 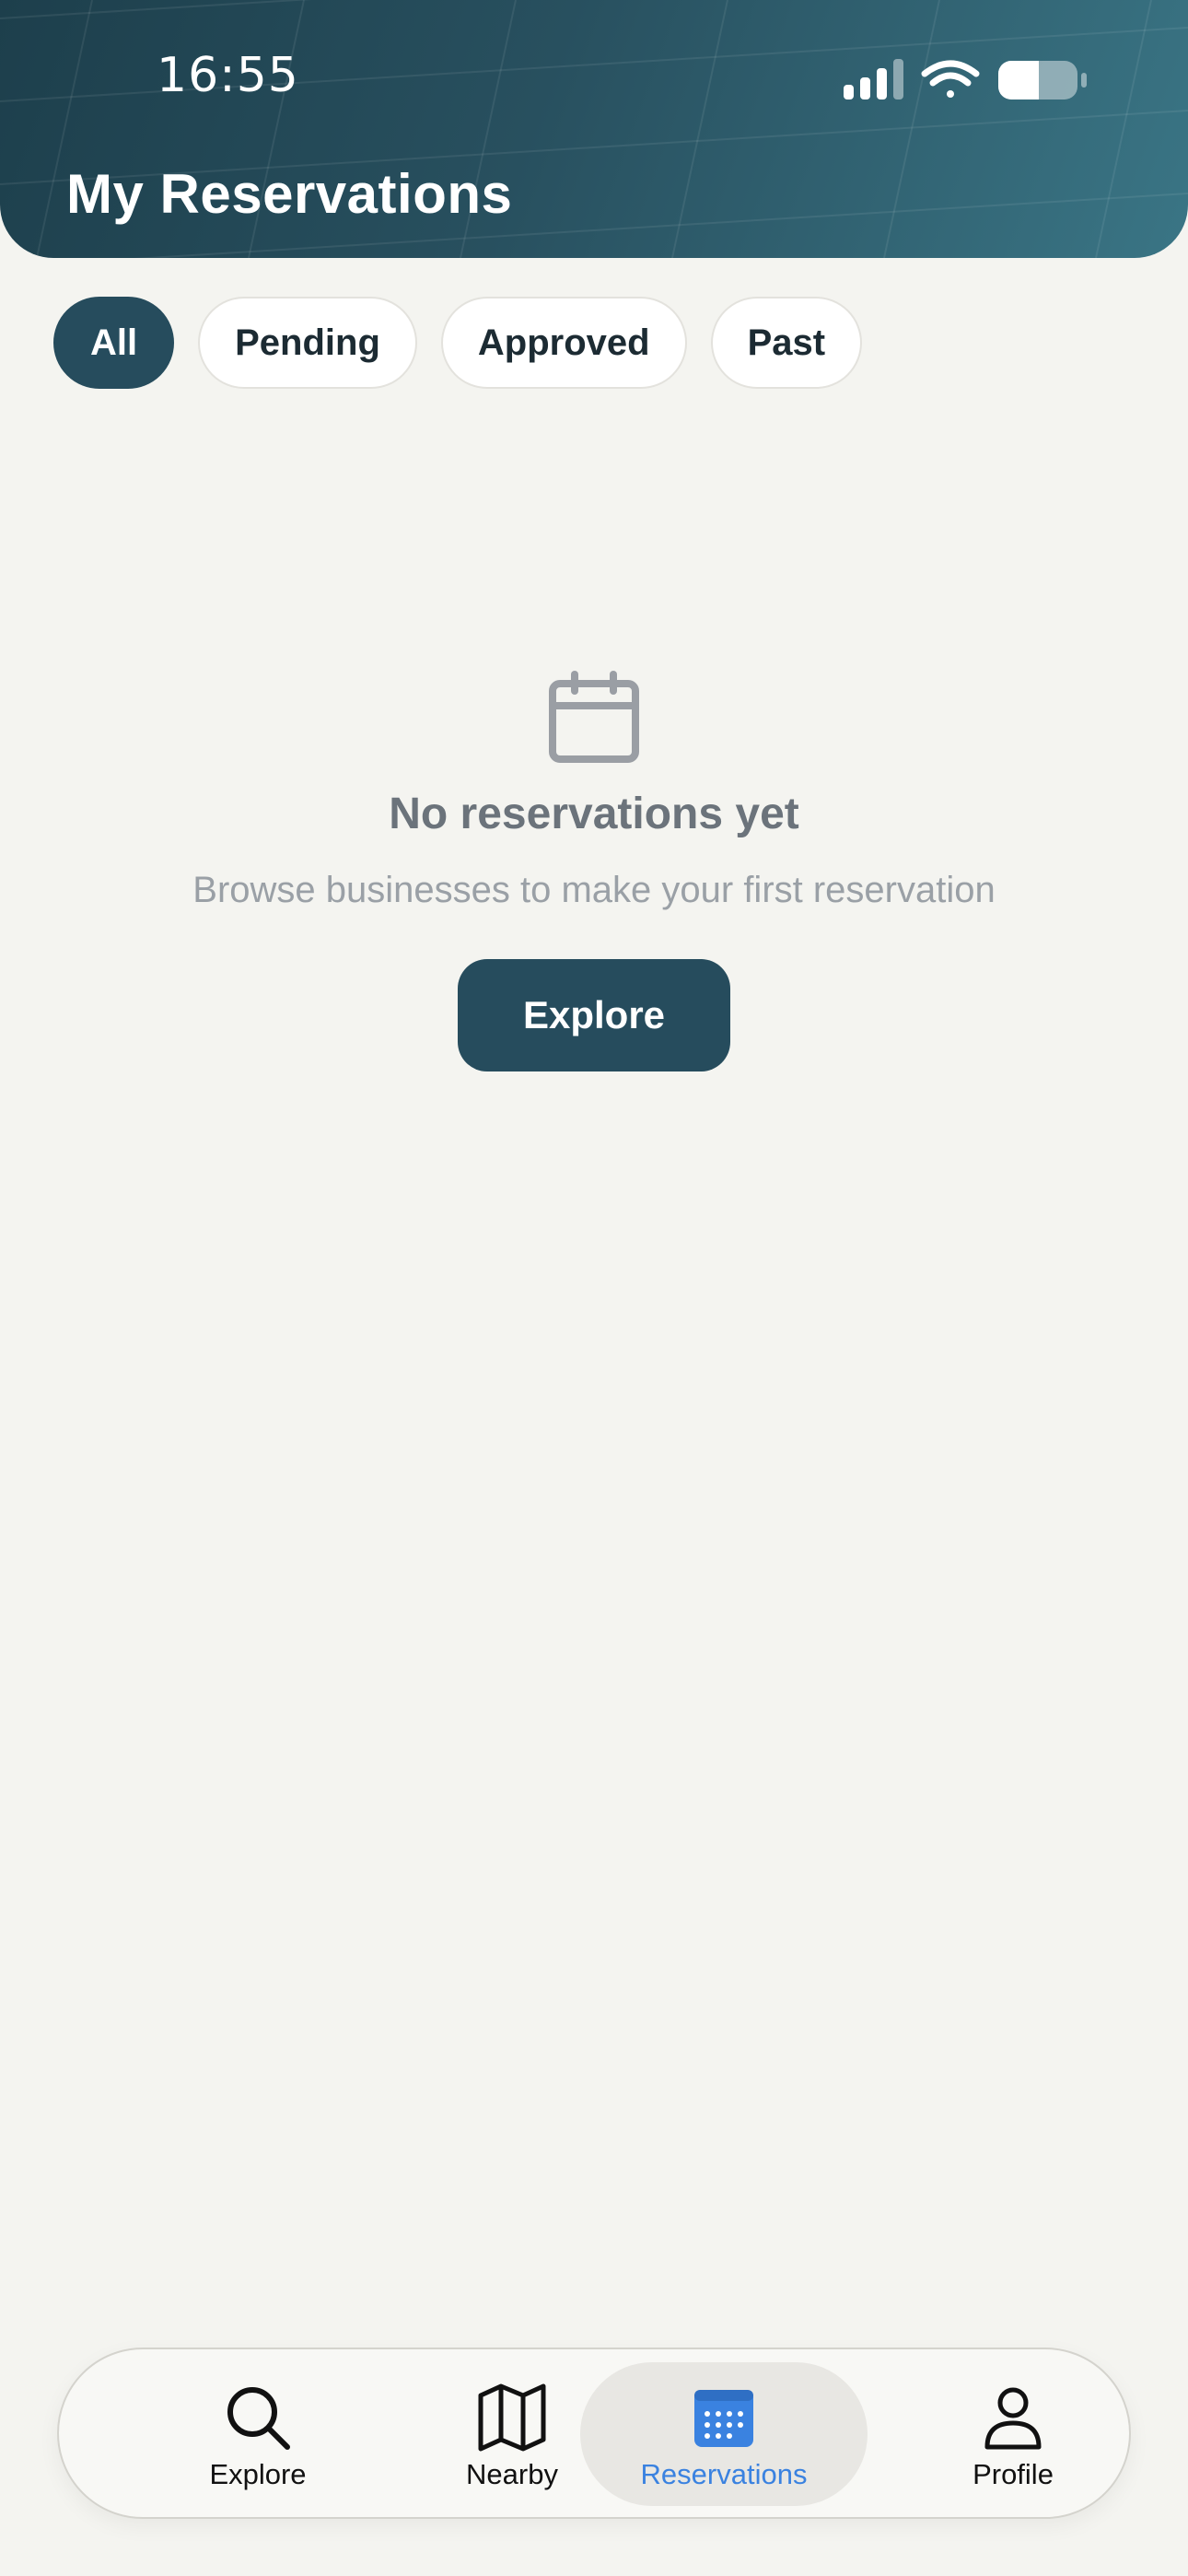 What do you see at coordinates (873, 79) in the screenshot?
I see `cellular-signal-icon` at bounding box center [873, 79].